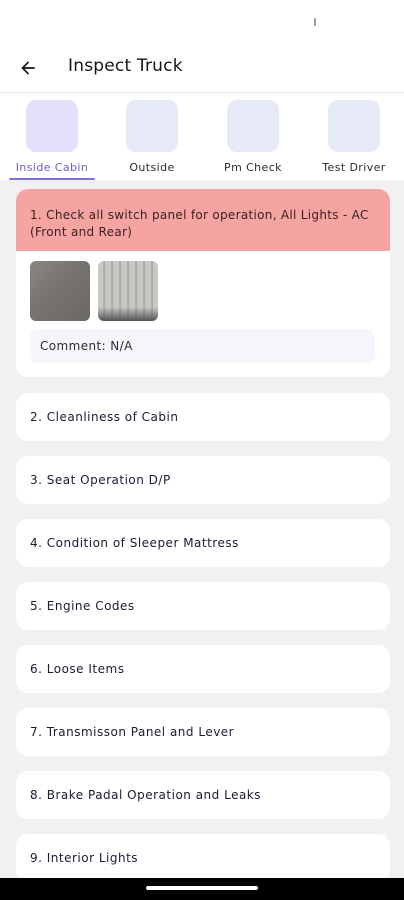  What do you see at coordinates (152, 167) in the screenshot?
I see `tab-label: Outside` at bounding box center [152, 167].